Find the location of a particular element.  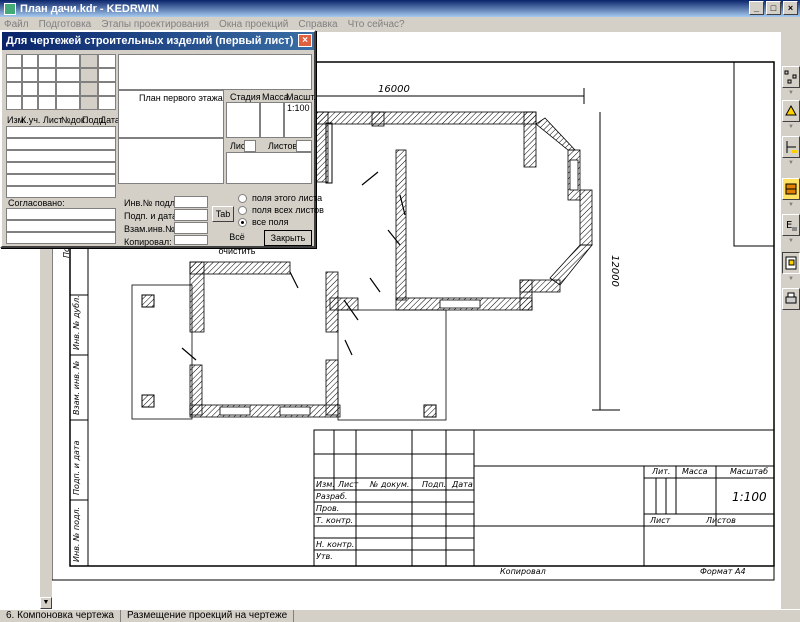

maximize-button: □ is located at coordinates (773, 8).